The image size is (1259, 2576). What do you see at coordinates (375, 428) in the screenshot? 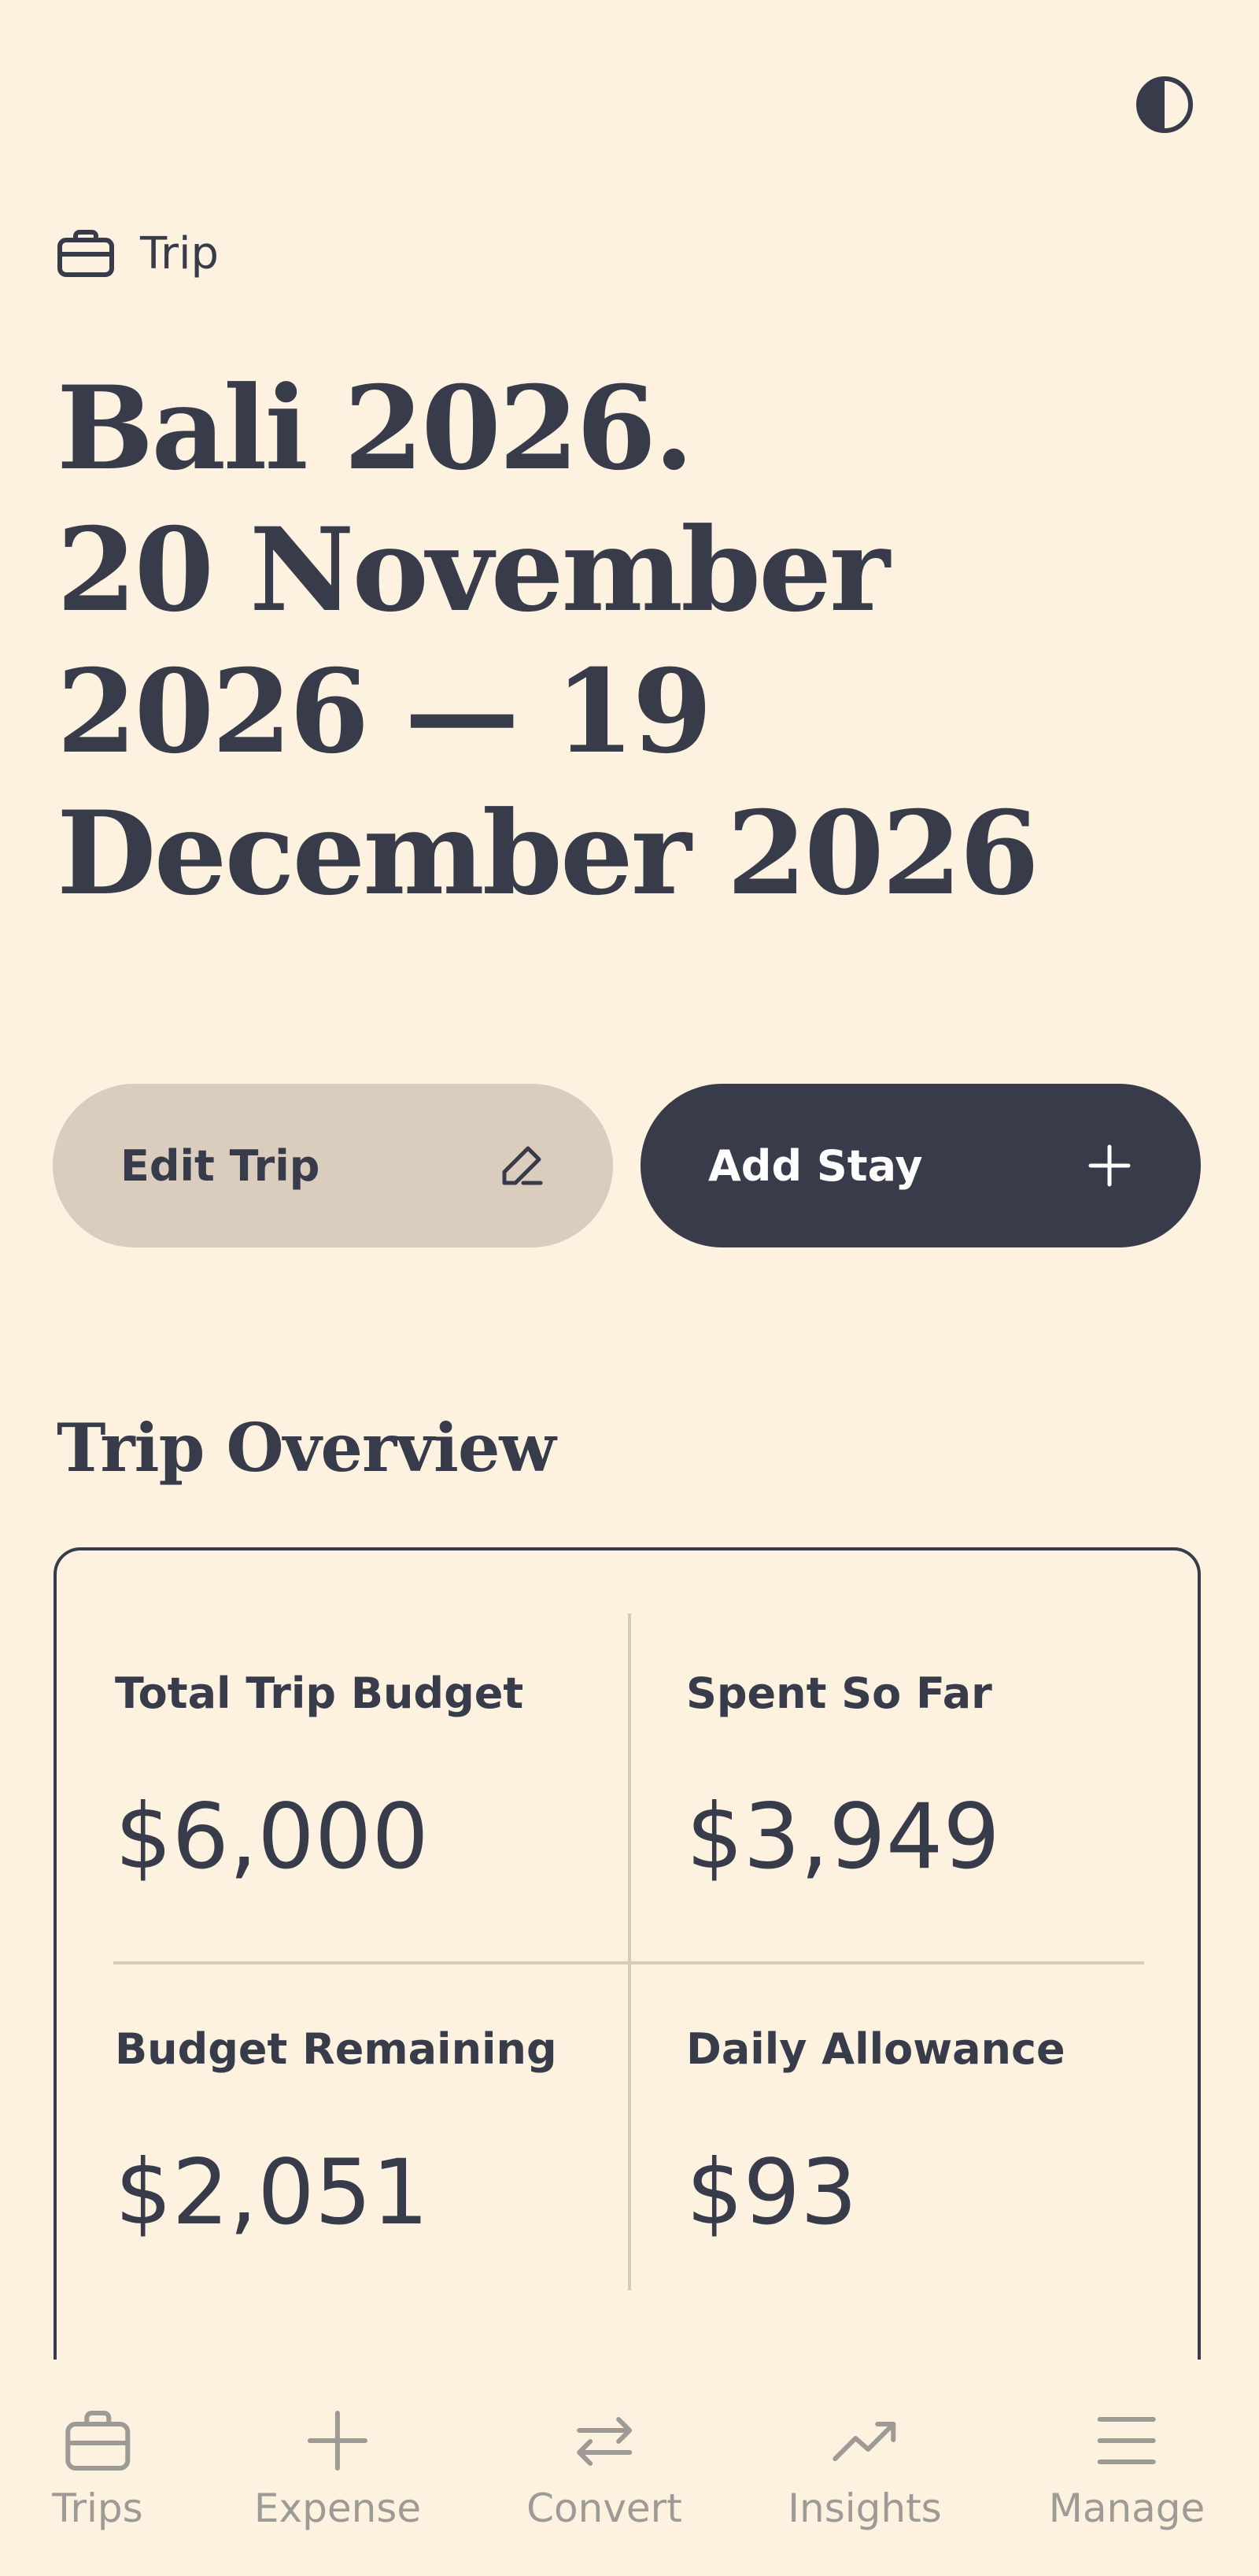
I see `trip-title-line: Bali 2026.` at bounding box center [375, 428].